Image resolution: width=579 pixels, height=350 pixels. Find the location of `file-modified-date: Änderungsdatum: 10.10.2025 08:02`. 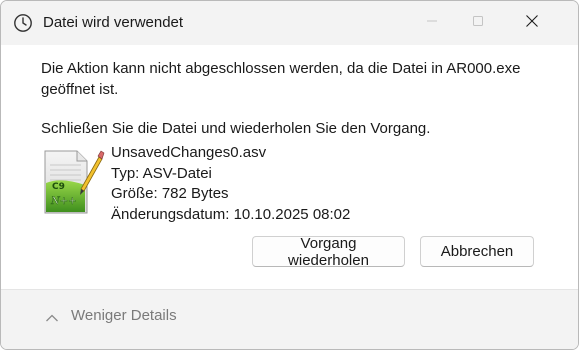

file-modified-date: Änderungsdatum: 10.10.2025 08:02 is located at coordinates (231, 214).